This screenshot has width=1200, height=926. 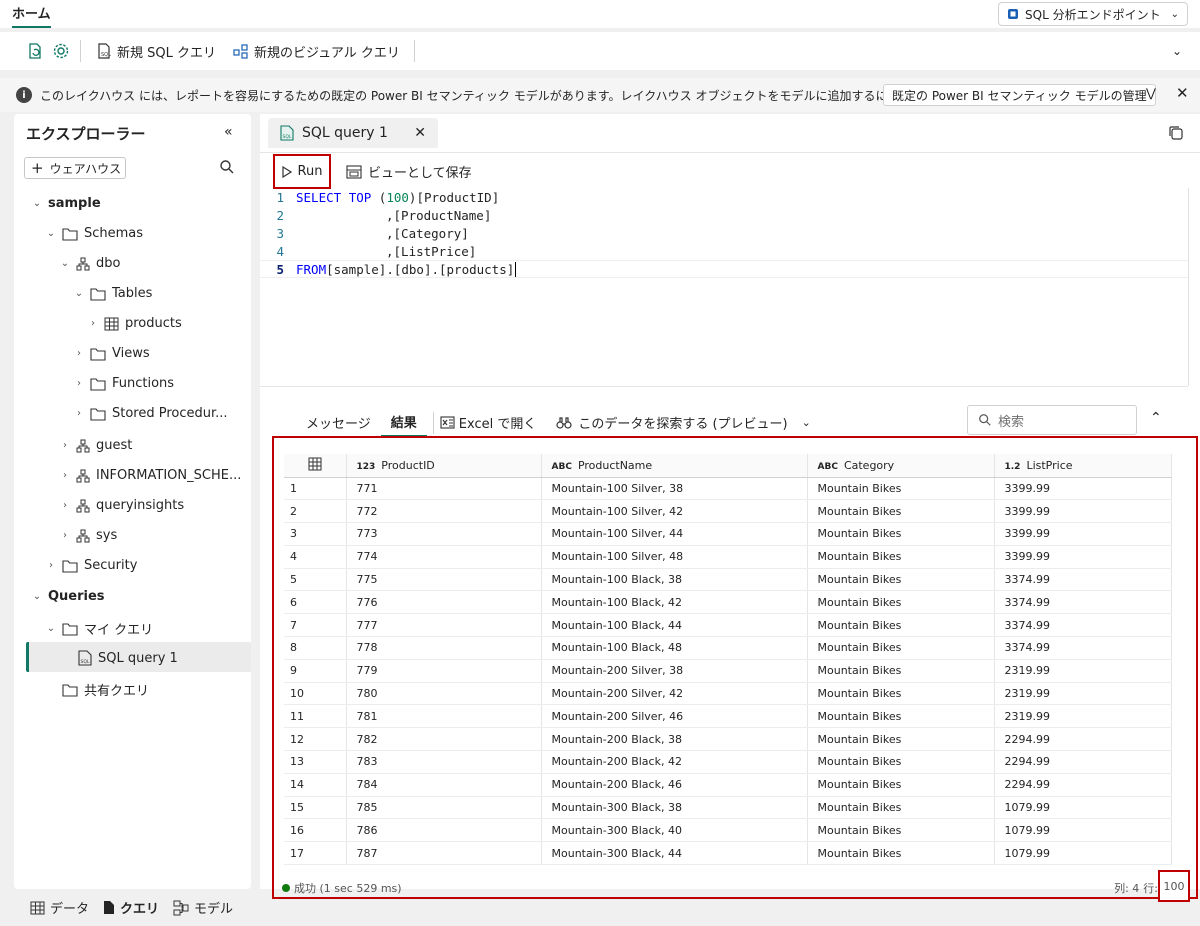 What do you see at coordinates (315, 466) in the screenshot?
I see `select-all-cell` at bounding box center [315, 466].